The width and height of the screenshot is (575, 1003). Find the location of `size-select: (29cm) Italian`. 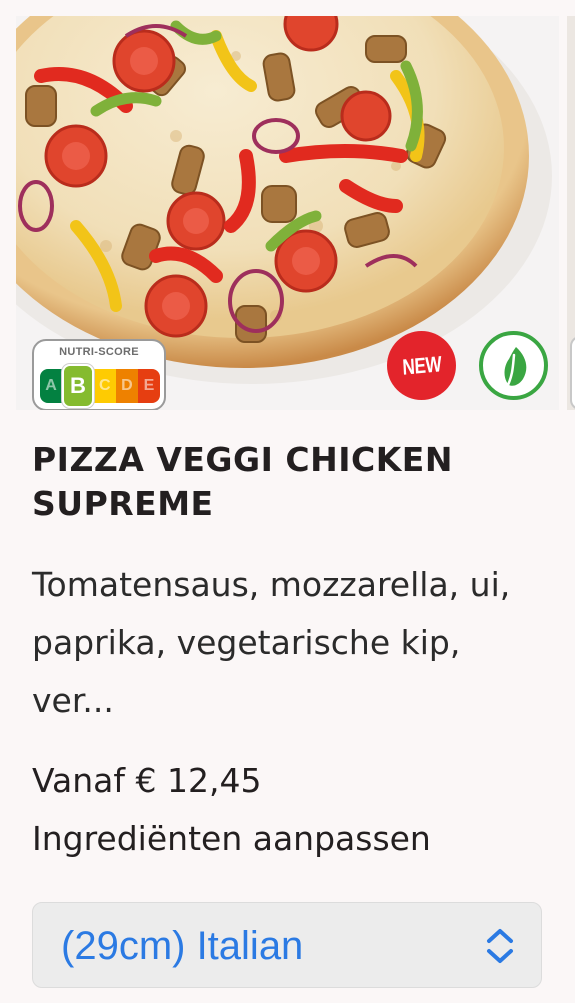

size-select: (29cm) Italian is located at coordinates (287, 945).